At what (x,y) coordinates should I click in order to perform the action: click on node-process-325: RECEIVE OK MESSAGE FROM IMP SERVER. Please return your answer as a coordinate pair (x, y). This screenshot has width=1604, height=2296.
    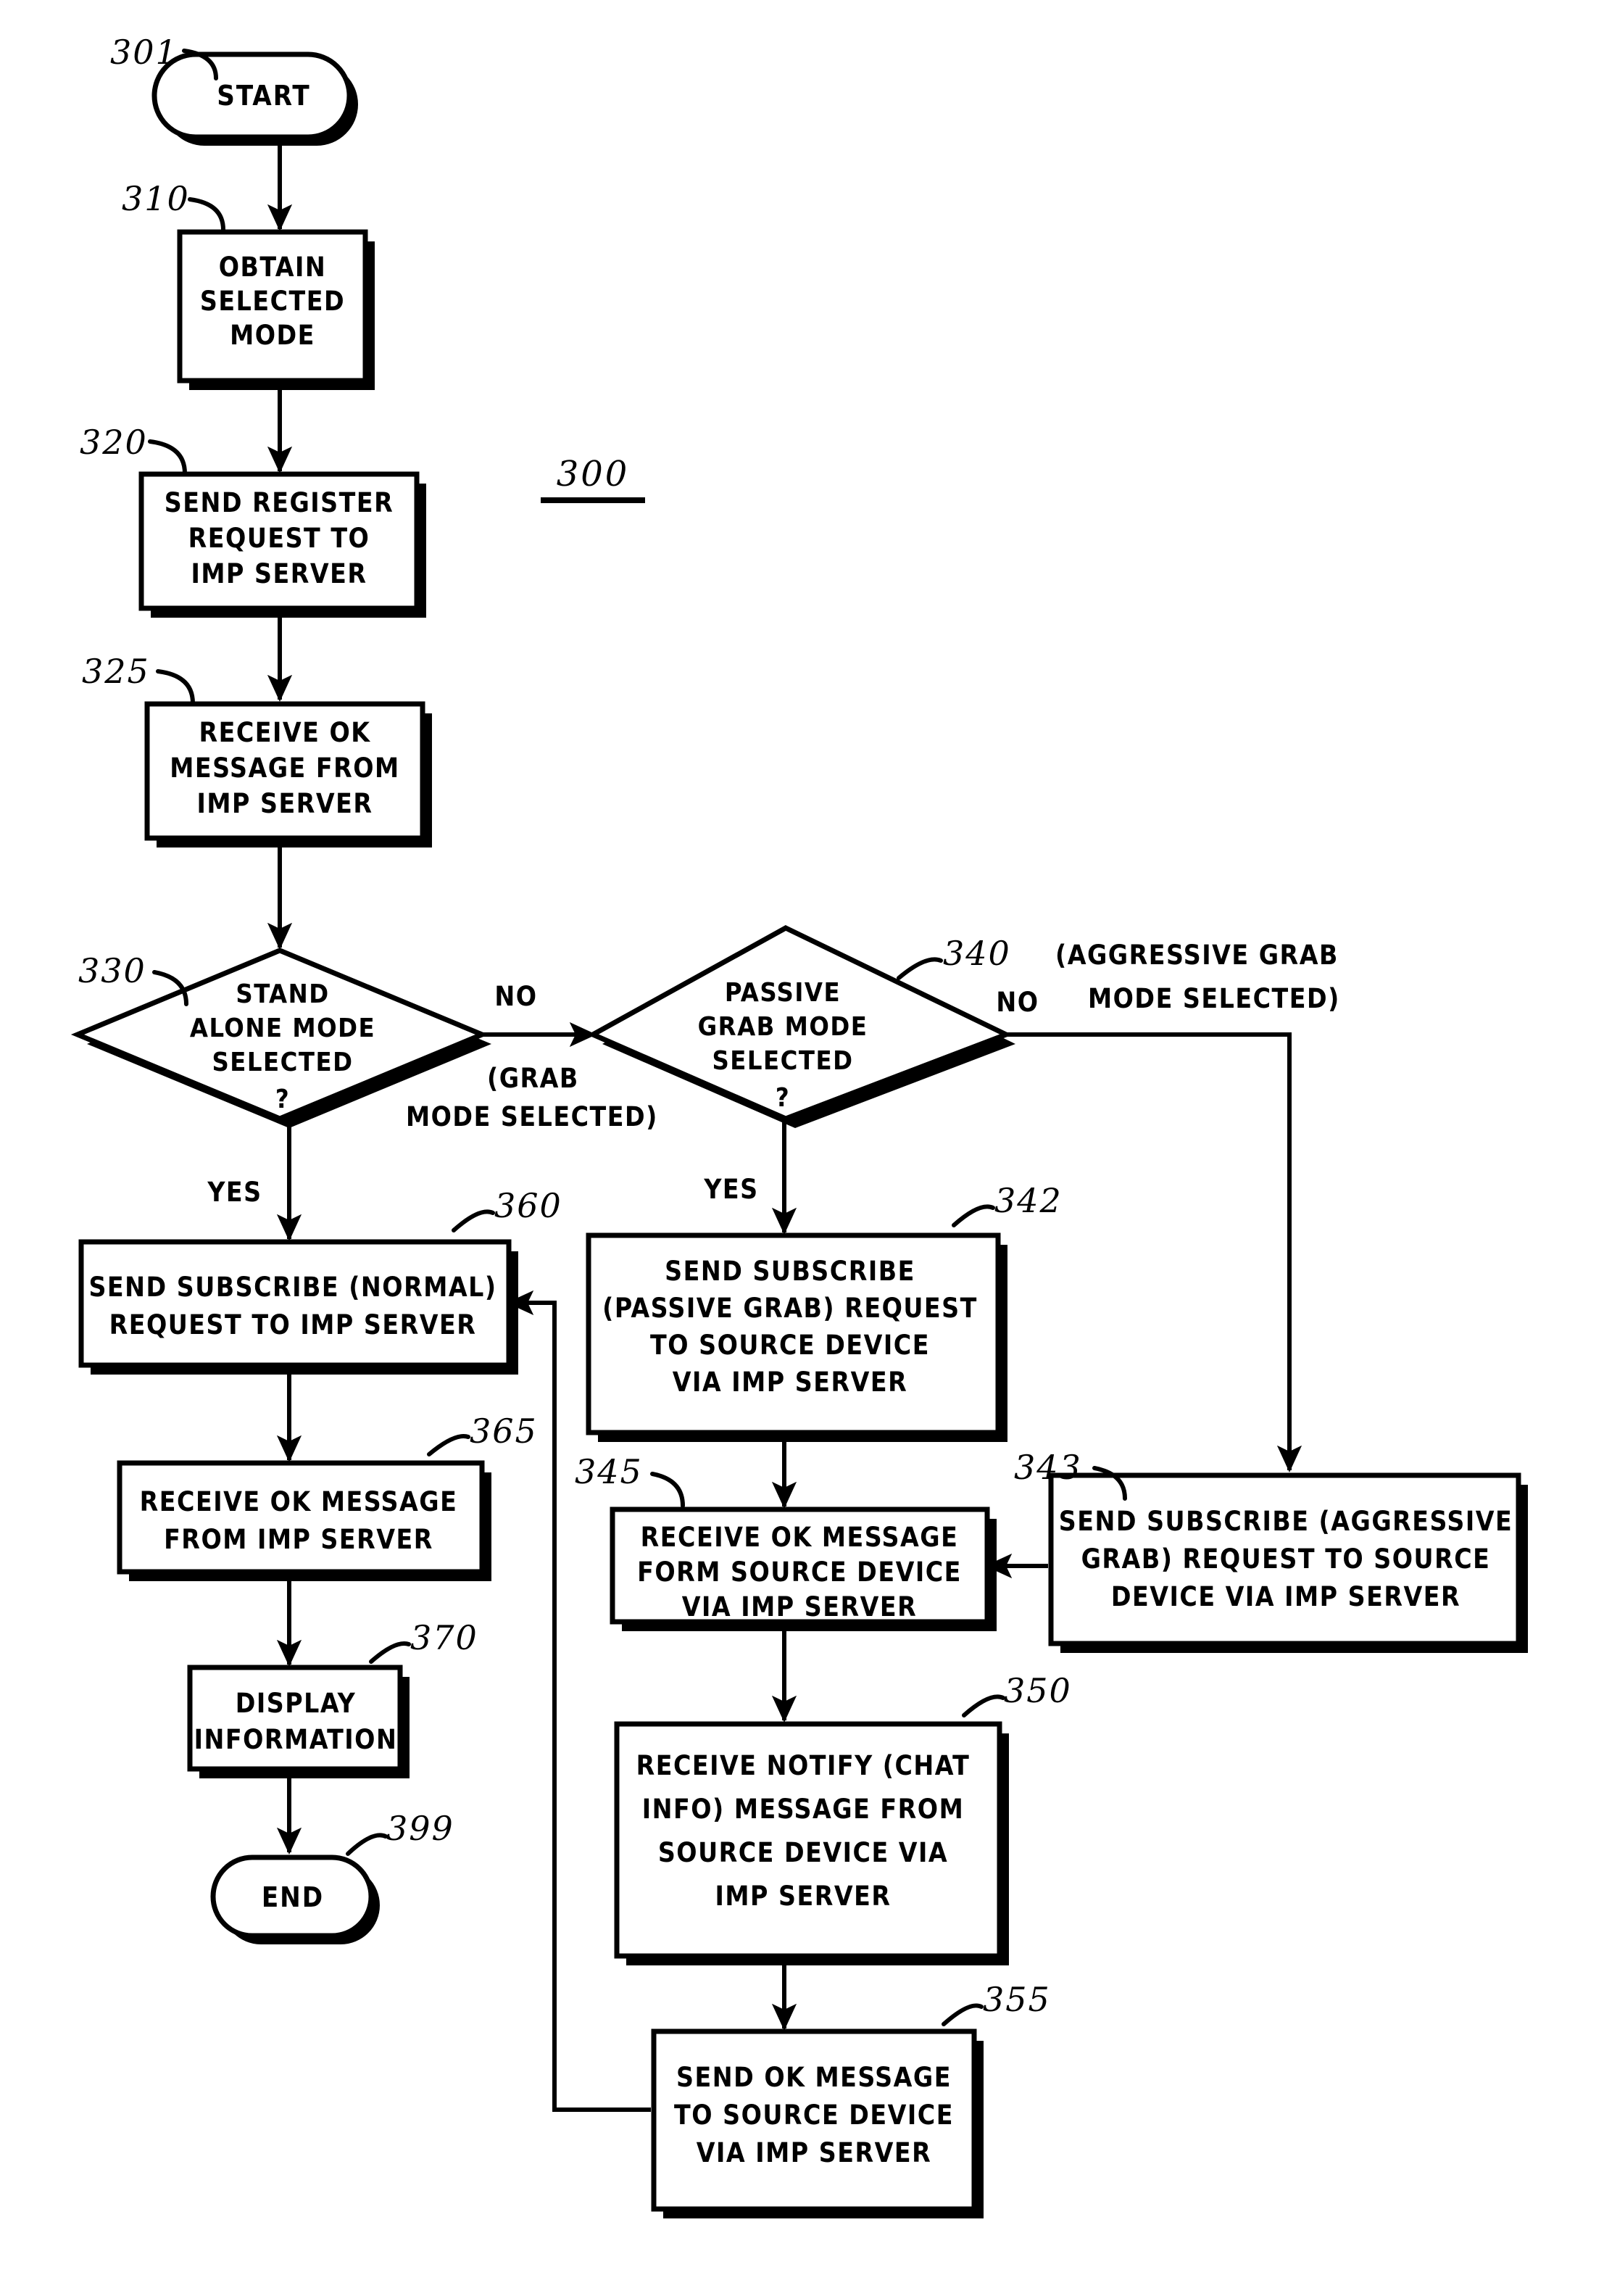
    Looking at the image, I should click on (288, 774).